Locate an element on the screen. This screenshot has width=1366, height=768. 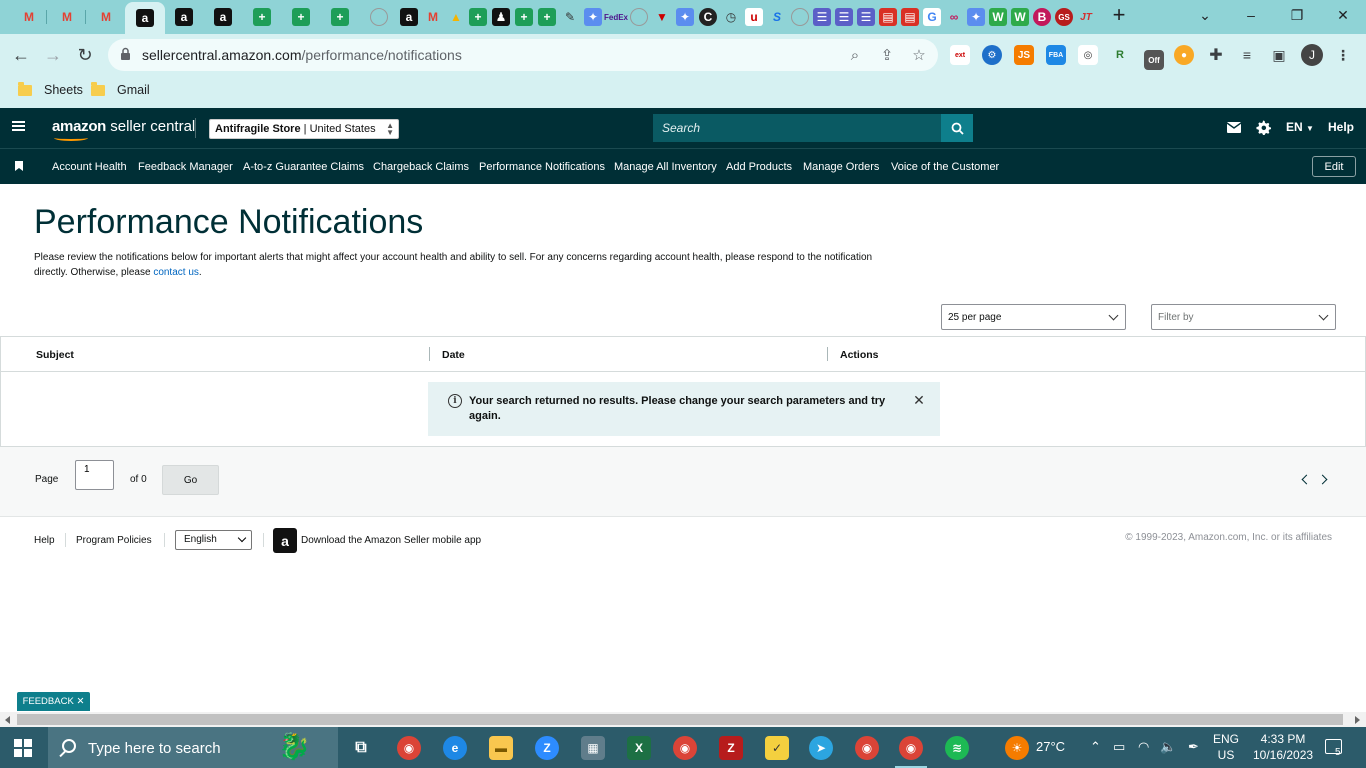
nav-account-health: Account Health is located at coordinates (89, 167).